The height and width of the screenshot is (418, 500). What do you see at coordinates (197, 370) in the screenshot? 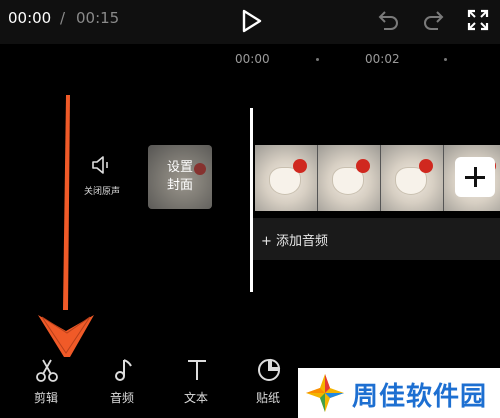
I see `text-icon` at bounding box center [197, 370].